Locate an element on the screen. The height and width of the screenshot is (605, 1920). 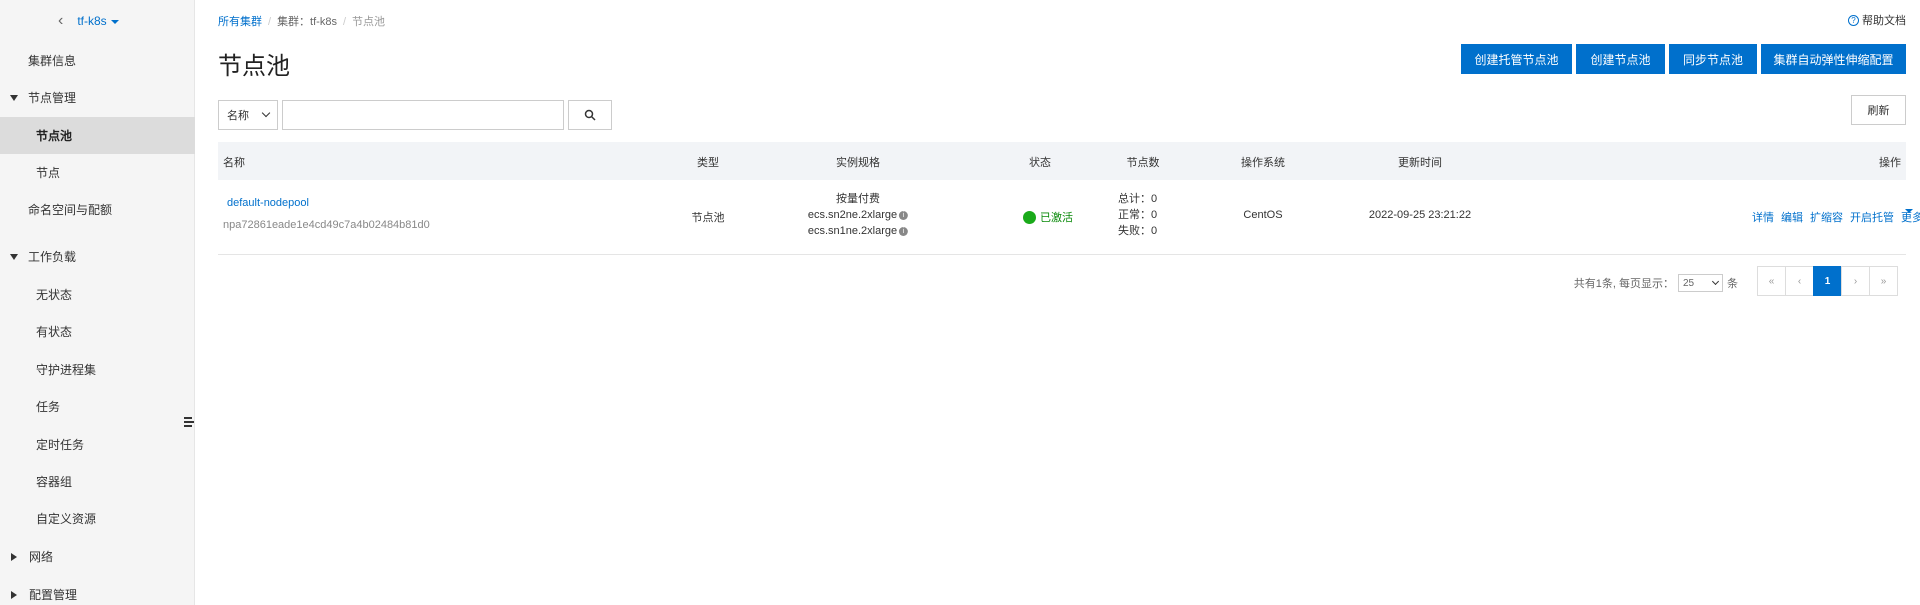
sidebar-item-cluster-info: 集群信息 is located at coordinates (97, 60).